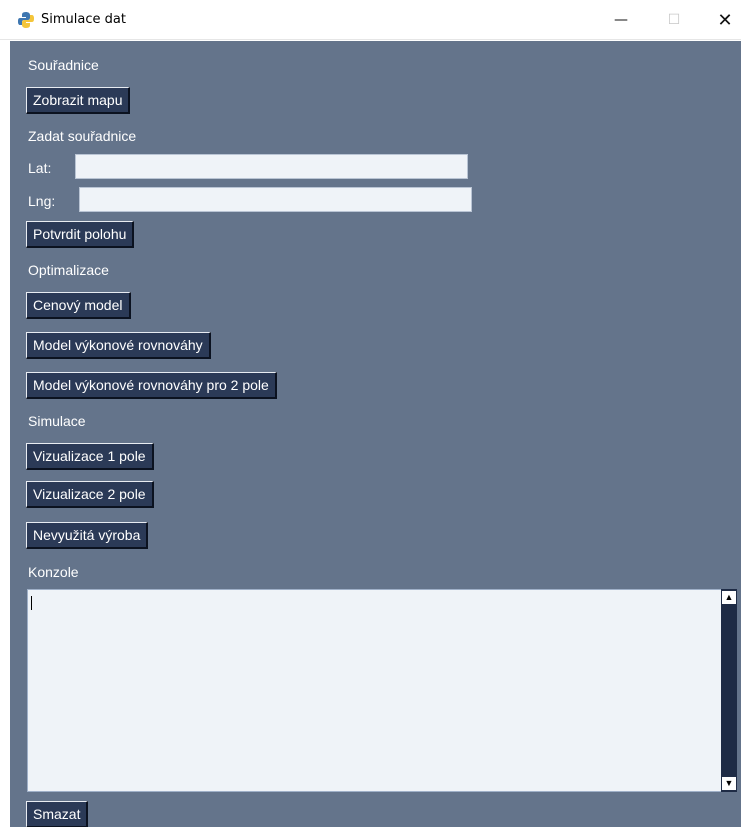  I want to click on minimize-icon: —, so click(621, 20).